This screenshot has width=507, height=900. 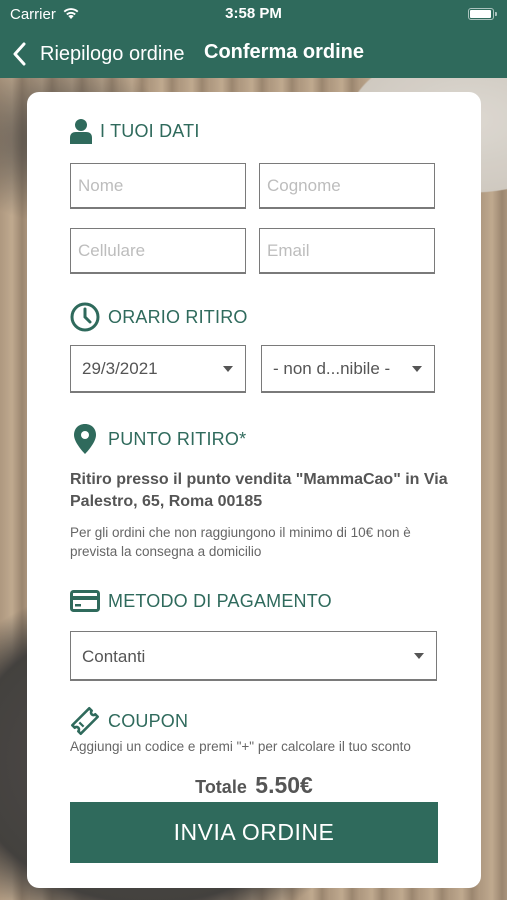 I want to click on status-bar: Carrier 3:58 PM, so click(x=253, y=15).